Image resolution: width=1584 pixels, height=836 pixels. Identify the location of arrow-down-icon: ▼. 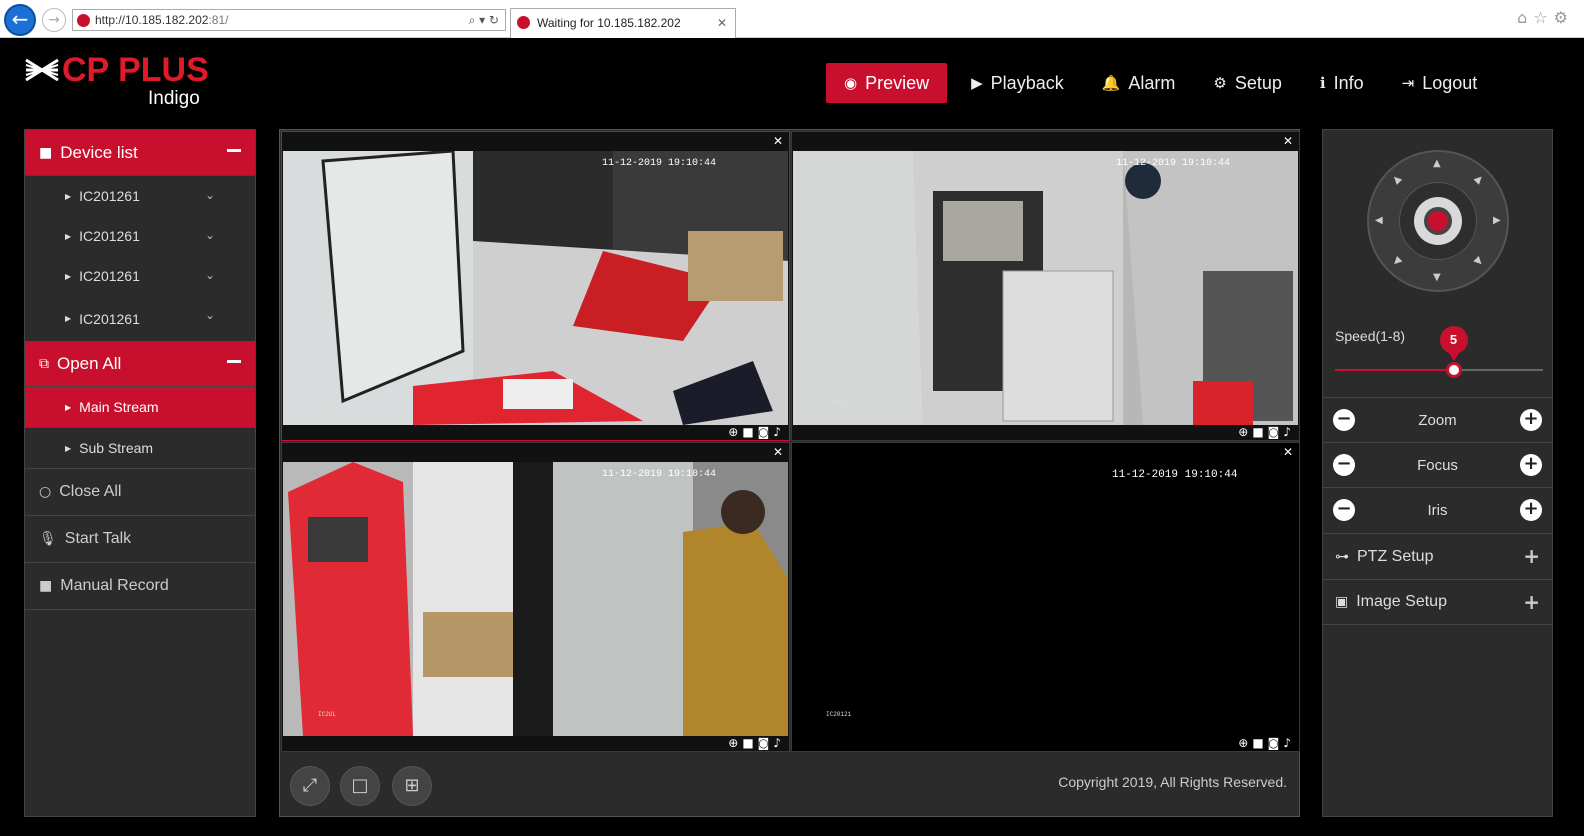
(1437, 277).